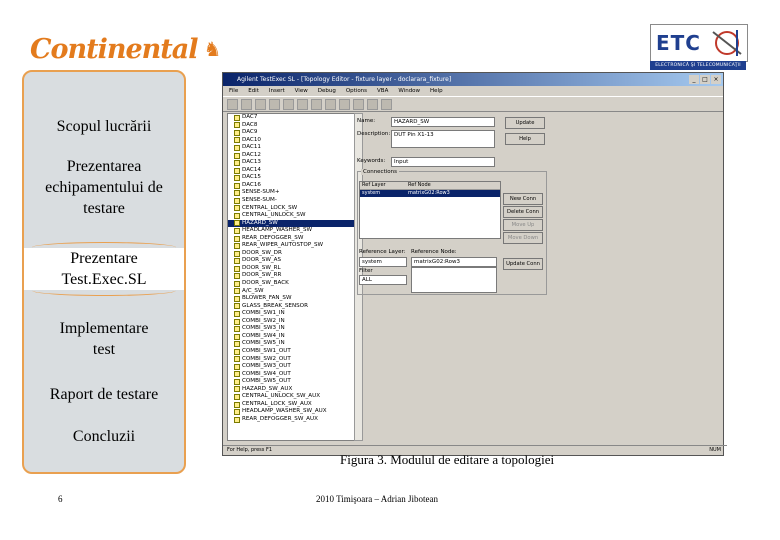 The width and height of the screenshot is (780, 540). What do you see at coordinates (104, 269) in the screenshot?
I see `nav-item-prezentare-testexec: Prezentare Test.Exec.SL` at bounding box center [104, 269].